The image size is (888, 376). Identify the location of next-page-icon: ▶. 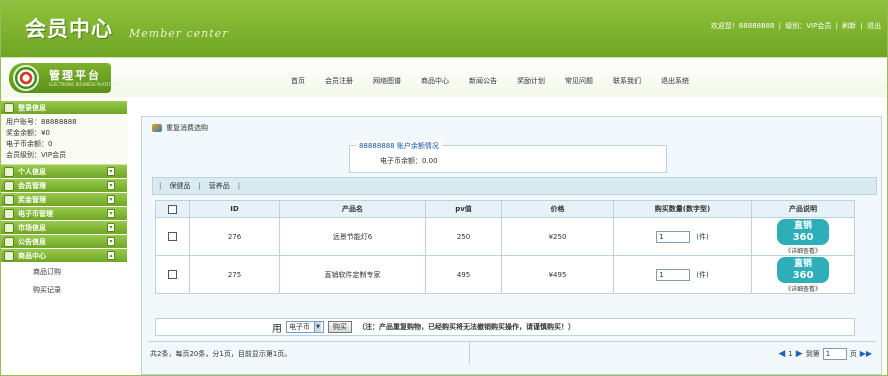
(799, 354).